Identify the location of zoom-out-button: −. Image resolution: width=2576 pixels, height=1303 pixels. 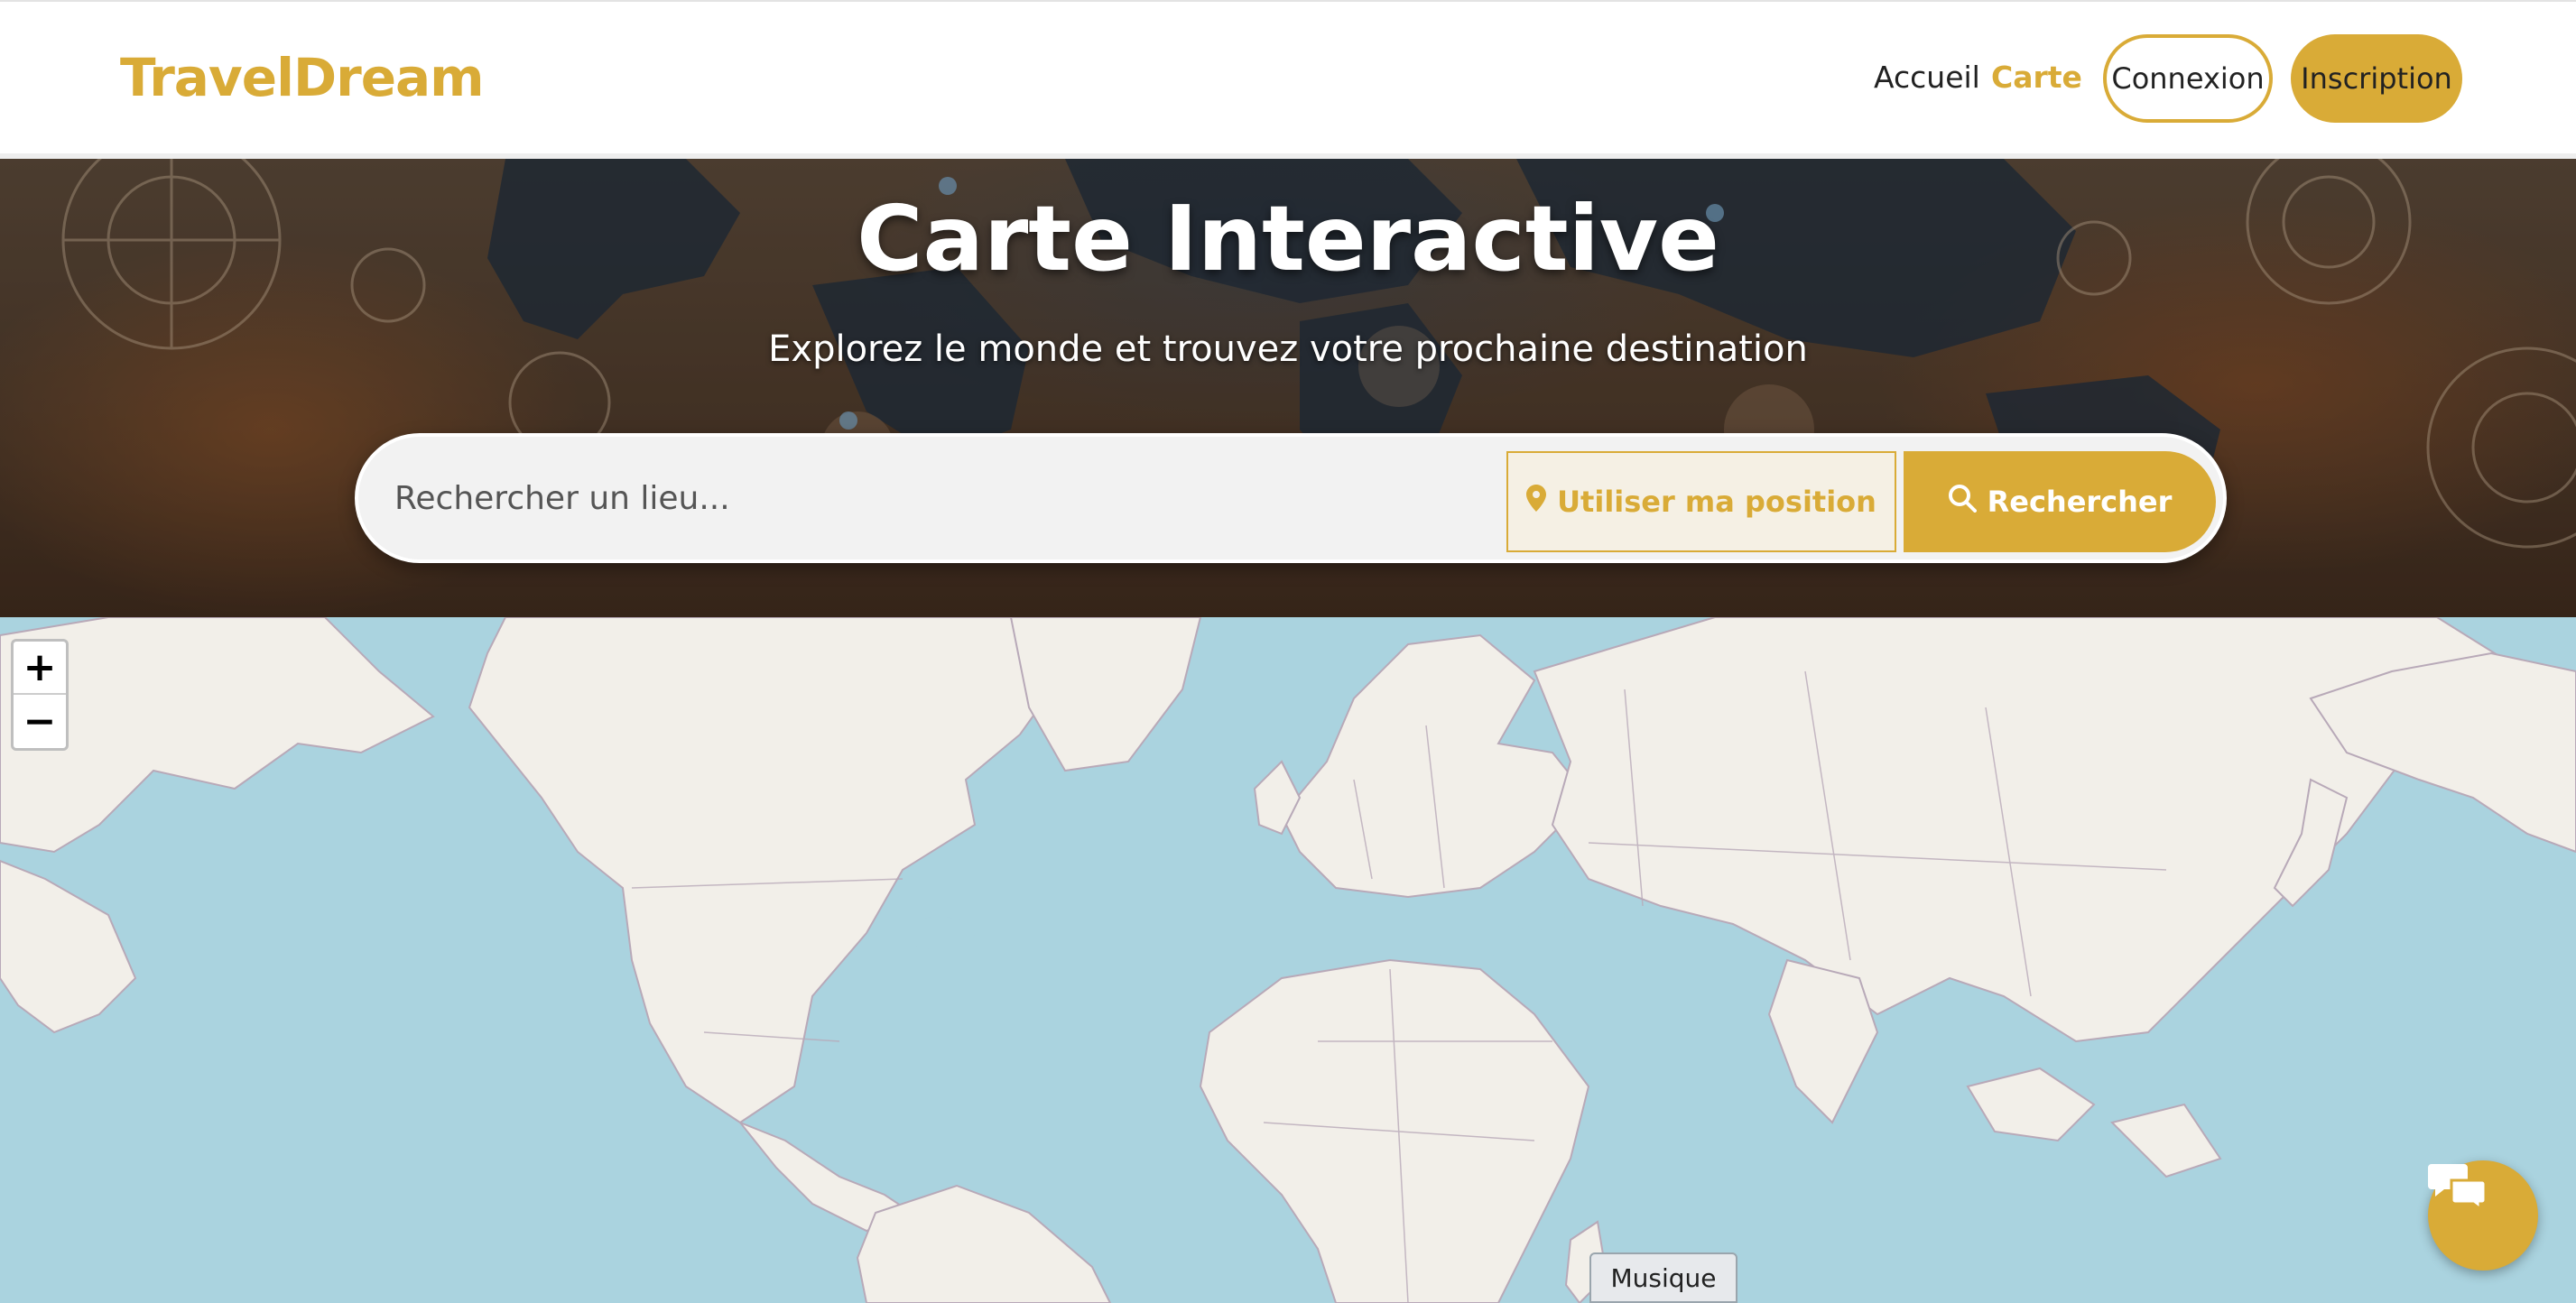
(40, 721).